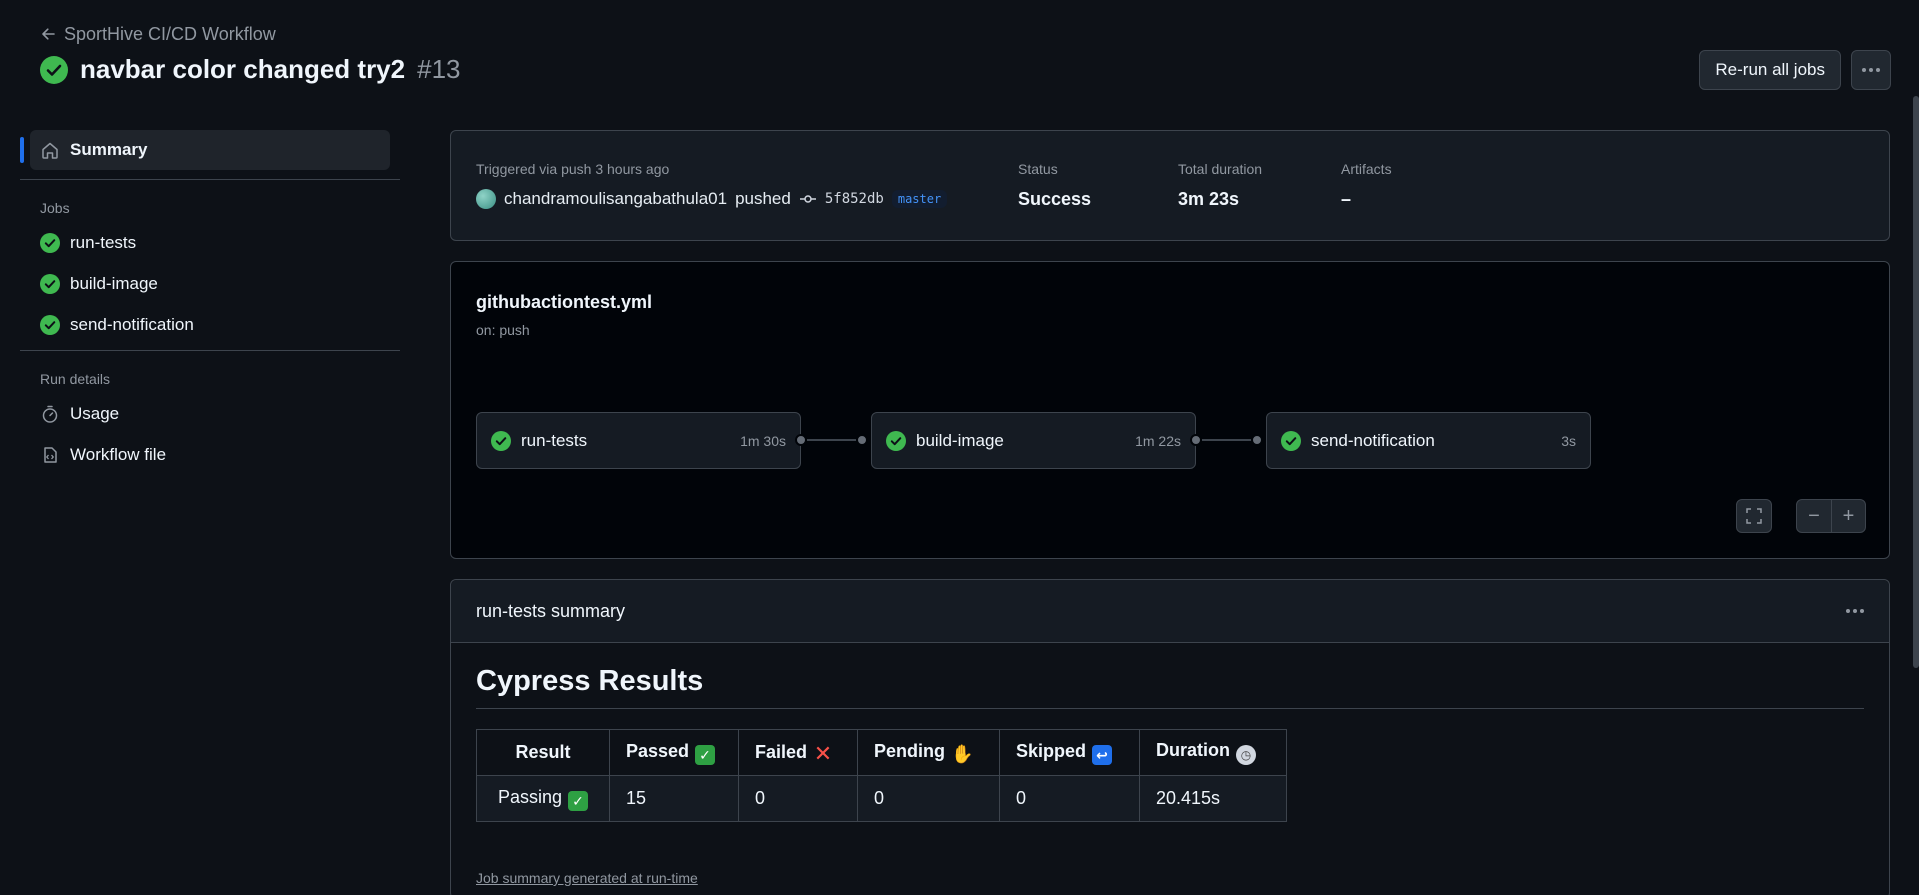 The height and width of the screenshot is (895, 1919). What do you see at coordinates (1033, 440) in the screenshot?
I see `graph-job-build-image: build-image 1m 22s` at bounding box center [1033, 440].